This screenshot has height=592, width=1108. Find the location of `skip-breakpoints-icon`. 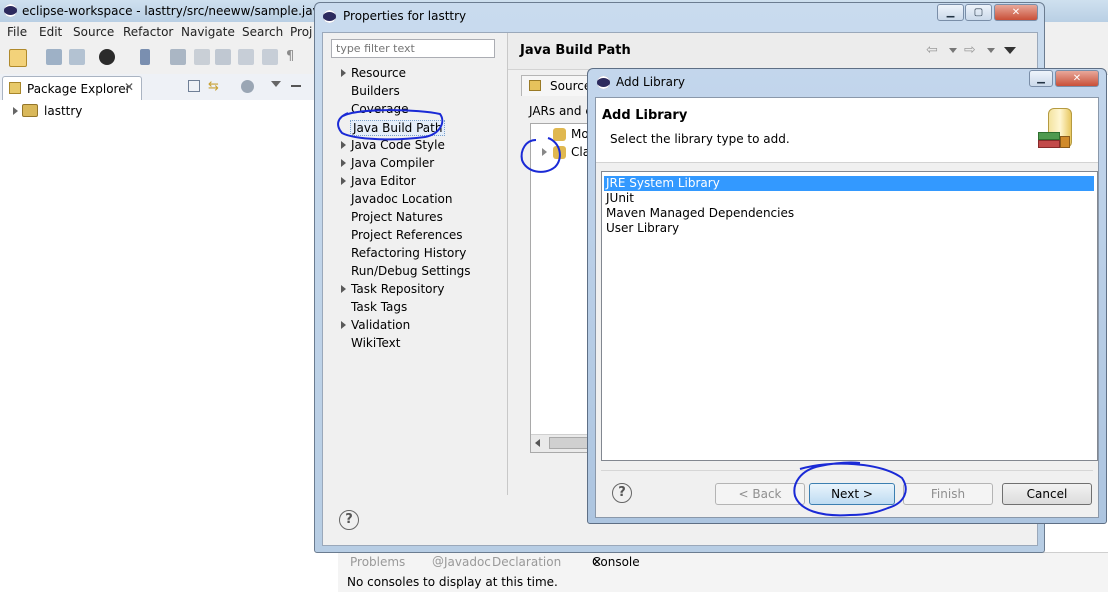

skip-breakpoints-icon is located at coordinates (145, 57).